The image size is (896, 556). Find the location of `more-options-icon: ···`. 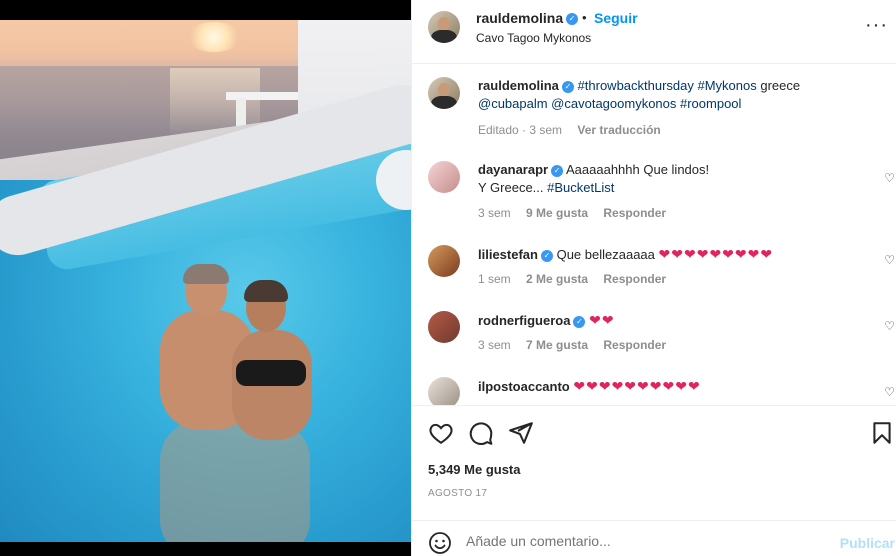

more-options-icon: ··· is located at coordinates (876, 25).